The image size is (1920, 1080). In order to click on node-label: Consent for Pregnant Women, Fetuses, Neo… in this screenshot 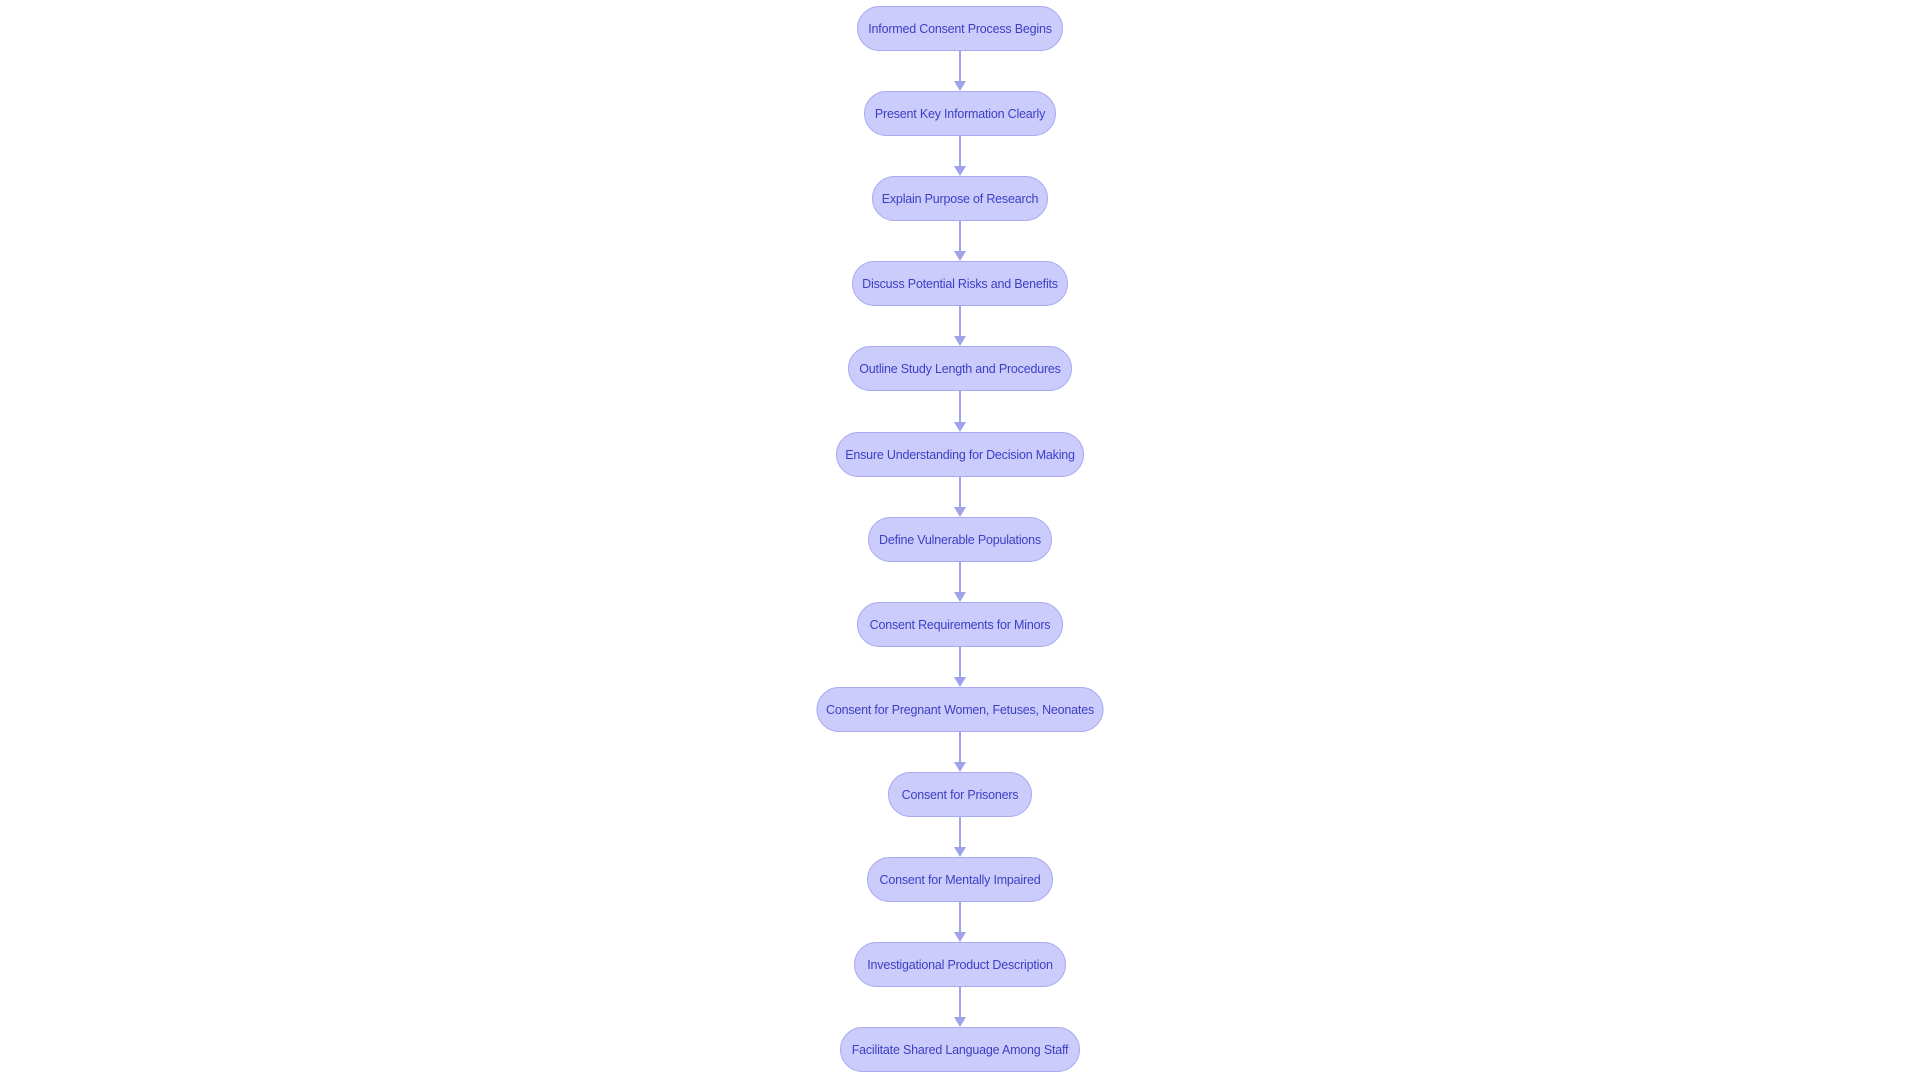, I will do `click(960, 709)`.